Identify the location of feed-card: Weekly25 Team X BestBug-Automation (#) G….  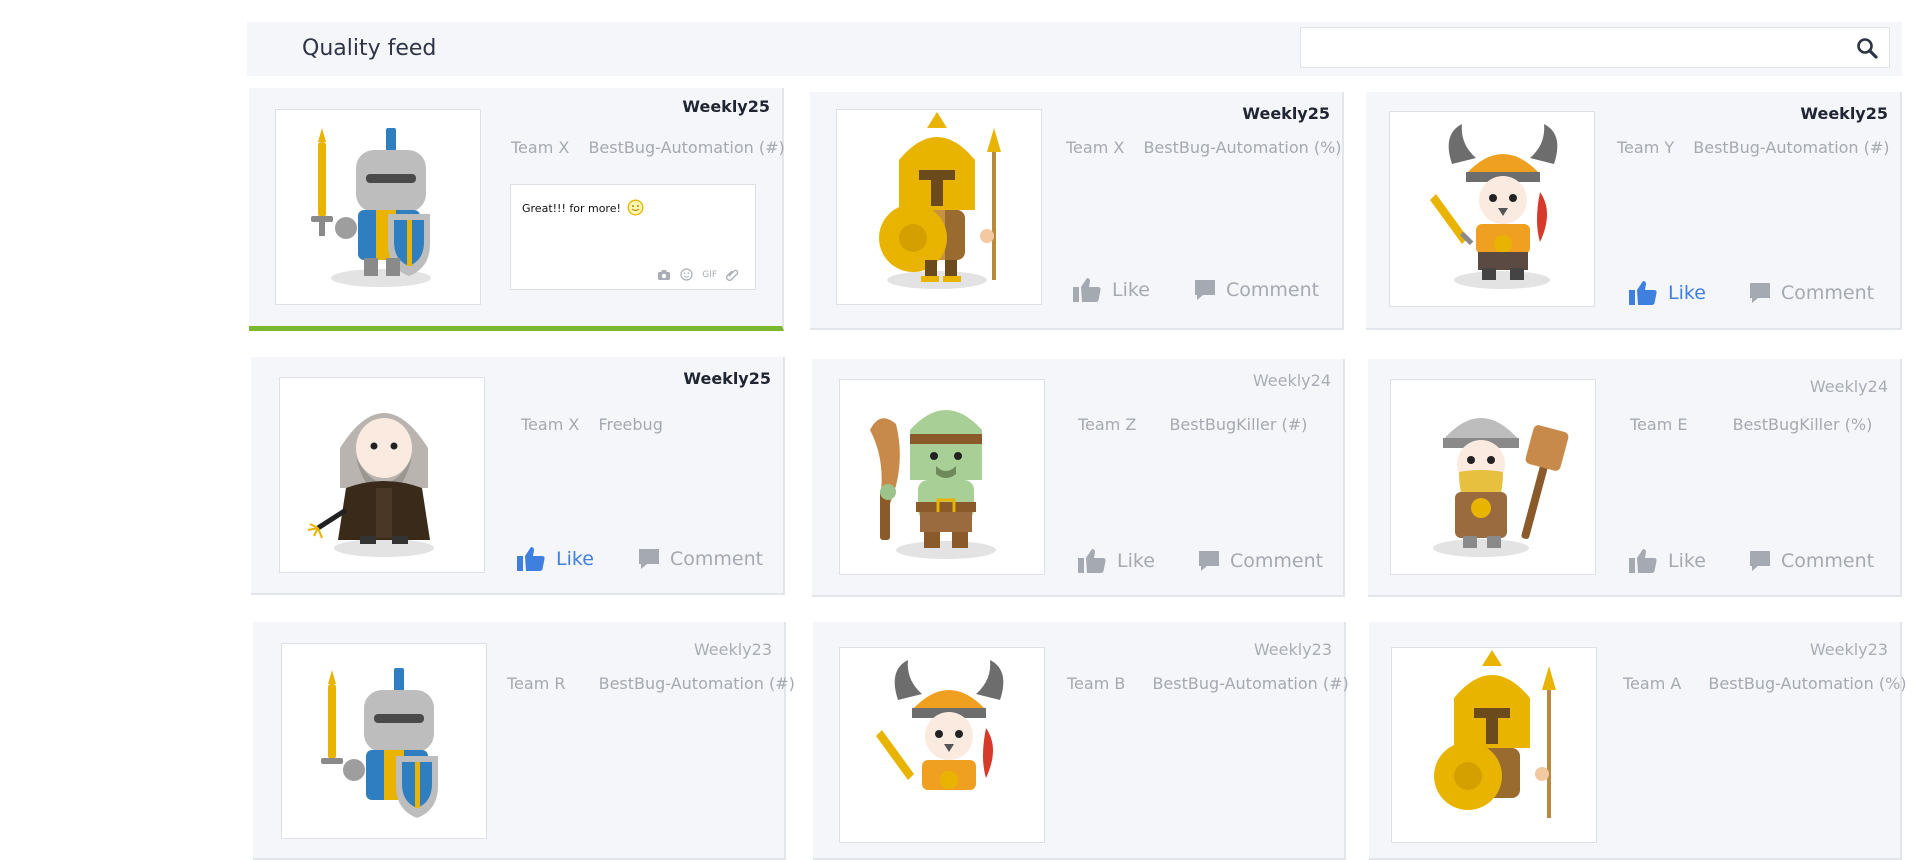
(517, 209).